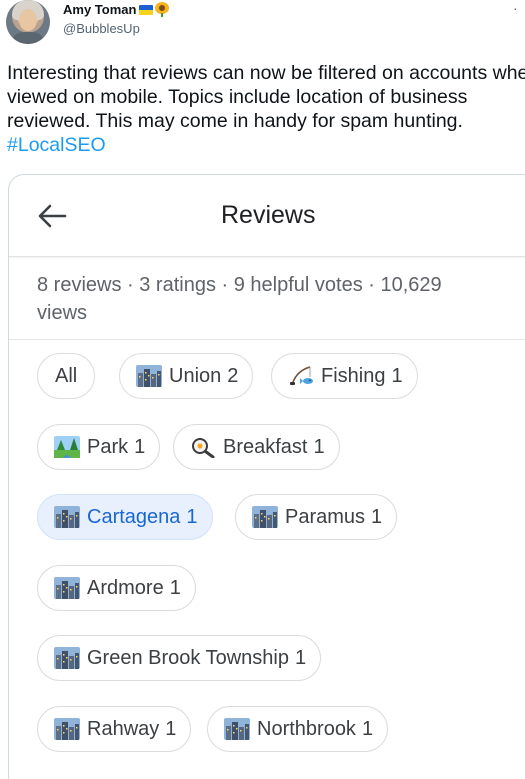 The image size is (525, 779). I want to click on filter-chip-ardmore: Ardmore 1, so click(116, 588).